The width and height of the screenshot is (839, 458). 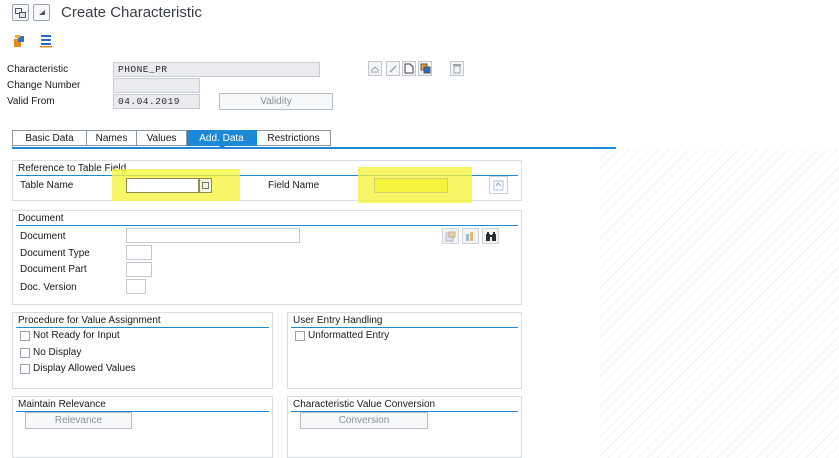 What do you see at coordinates (89, 320) in the screenshot?
I see `procedure-group-title: Procedure for Value Assignment` at bounding box center [89, 320].